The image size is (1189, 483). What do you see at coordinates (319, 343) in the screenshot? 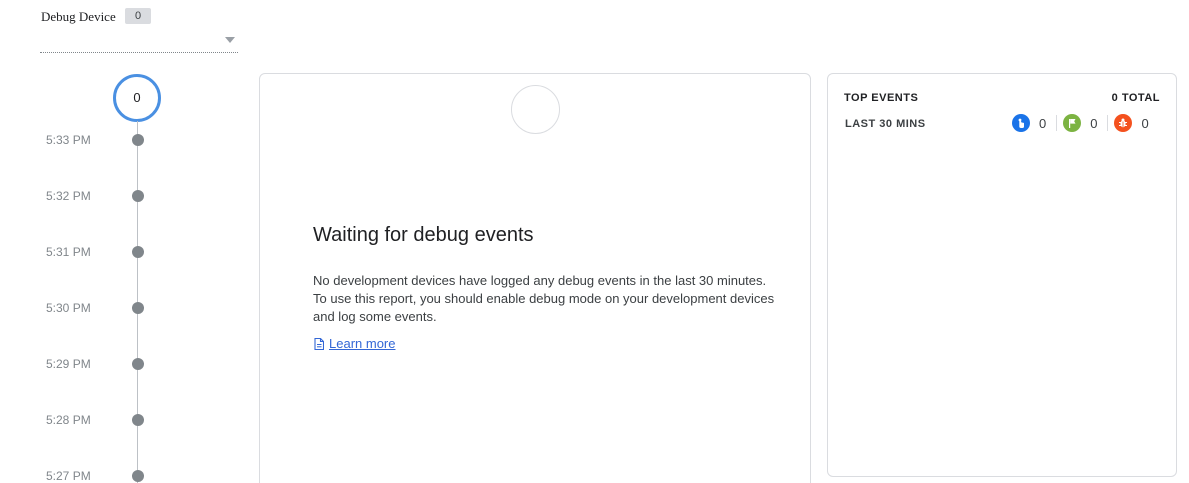
I see `document-icon` at bounding box center [319, 343].